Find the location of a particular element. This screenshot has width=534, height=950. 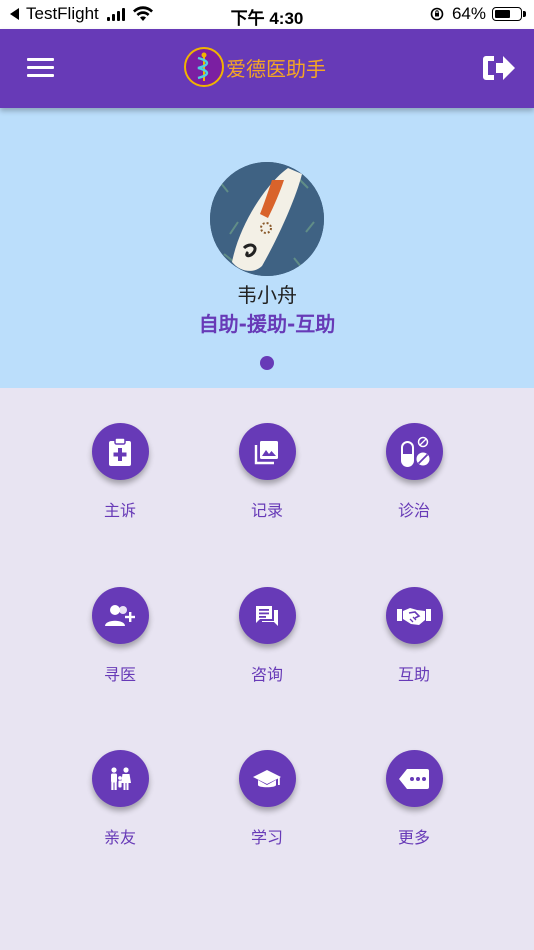

menu-item-label: 主诉 is located at coordinates (119, 510).